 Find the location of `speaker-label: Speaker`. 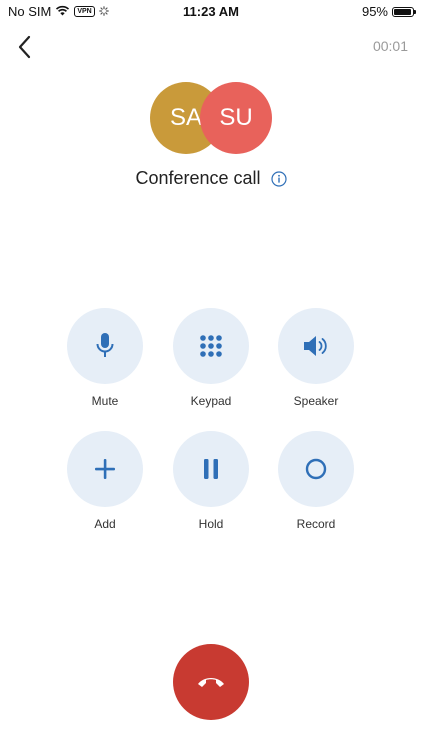

speaker-label: Speaker is located at coordinates (316, 401).